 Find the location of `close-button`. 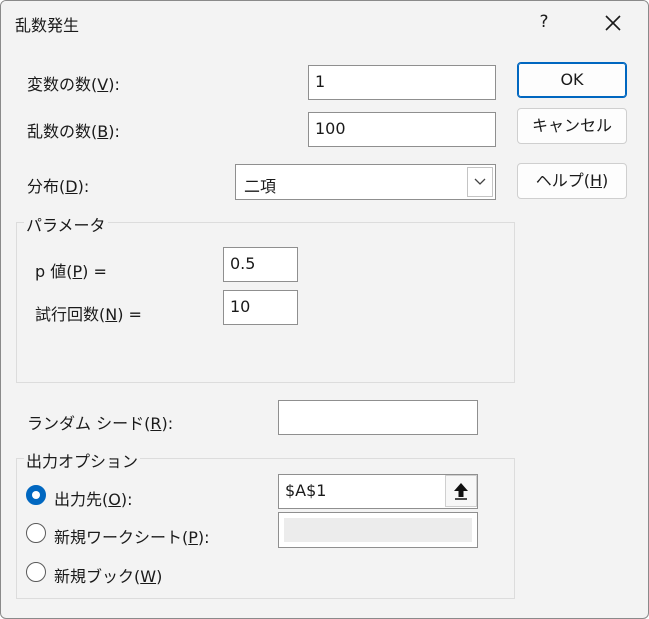

close-button is located at coordinates (613, 23).